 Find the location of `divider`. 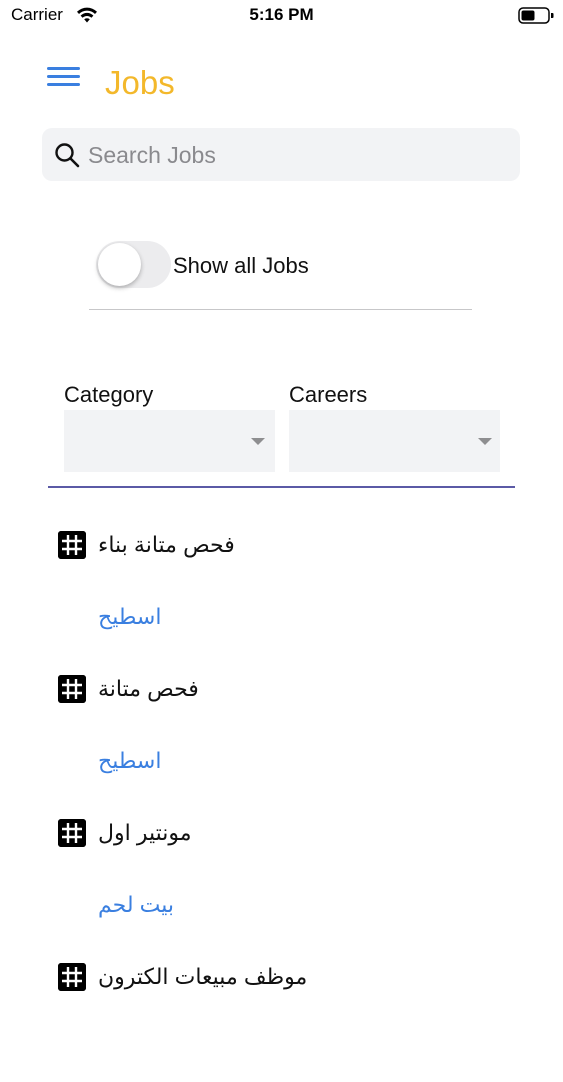

divider is located at coordinates (280, 309).